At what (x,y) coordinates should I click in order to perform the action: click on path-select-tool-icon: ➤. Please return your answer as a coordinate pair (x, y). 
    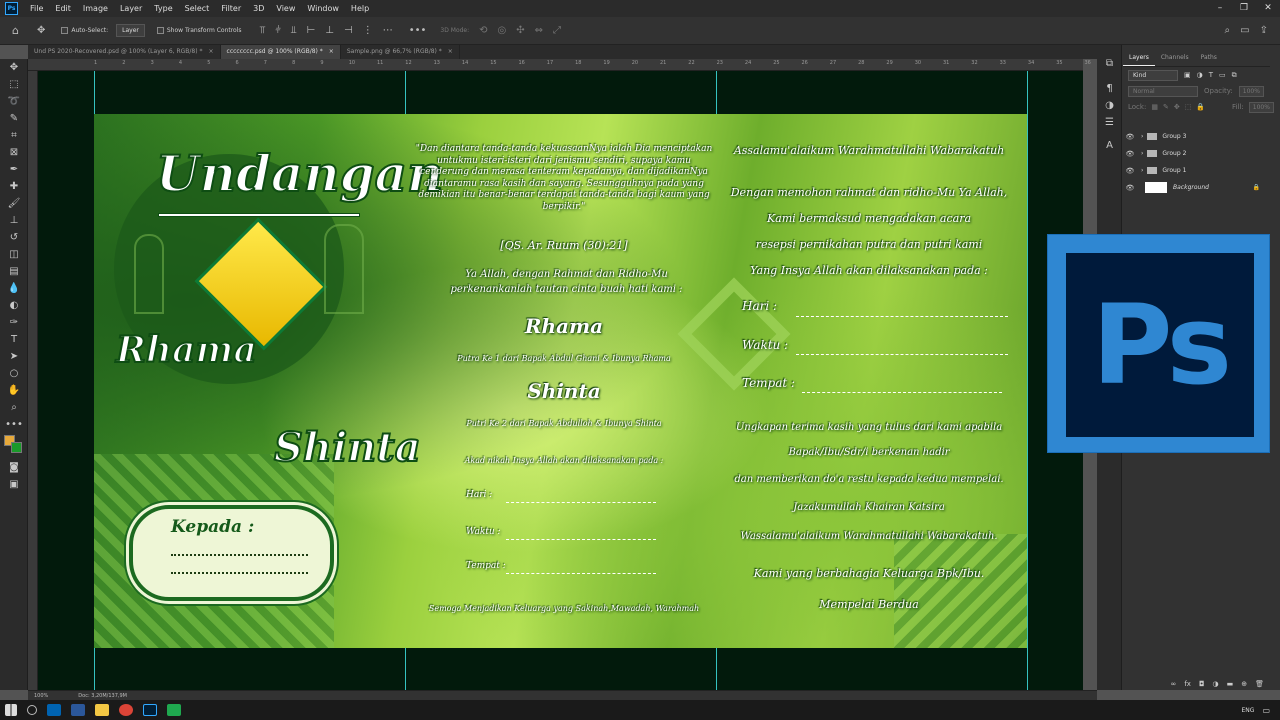
    Looking at the image, I should click on (14, 356).